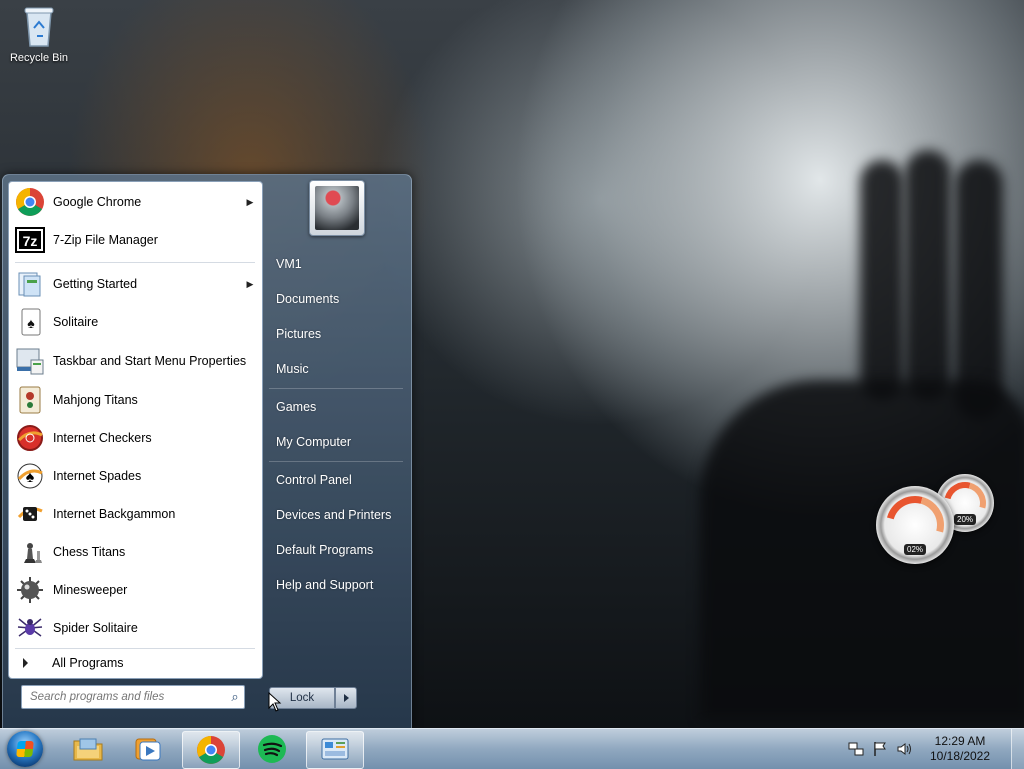 The width and height of the screenshot is (1024, 769). I want to click on spotify-icon, so click(272, 749).